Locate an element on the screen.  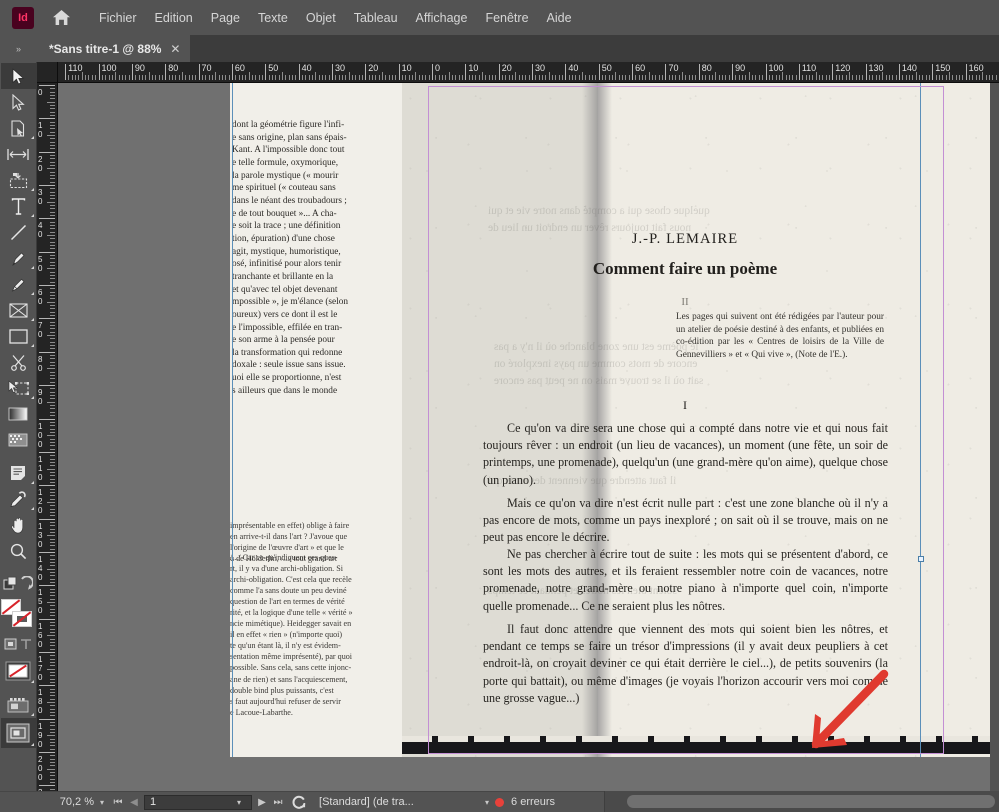
selection-anchor-point is located at coordinates (921, 559).